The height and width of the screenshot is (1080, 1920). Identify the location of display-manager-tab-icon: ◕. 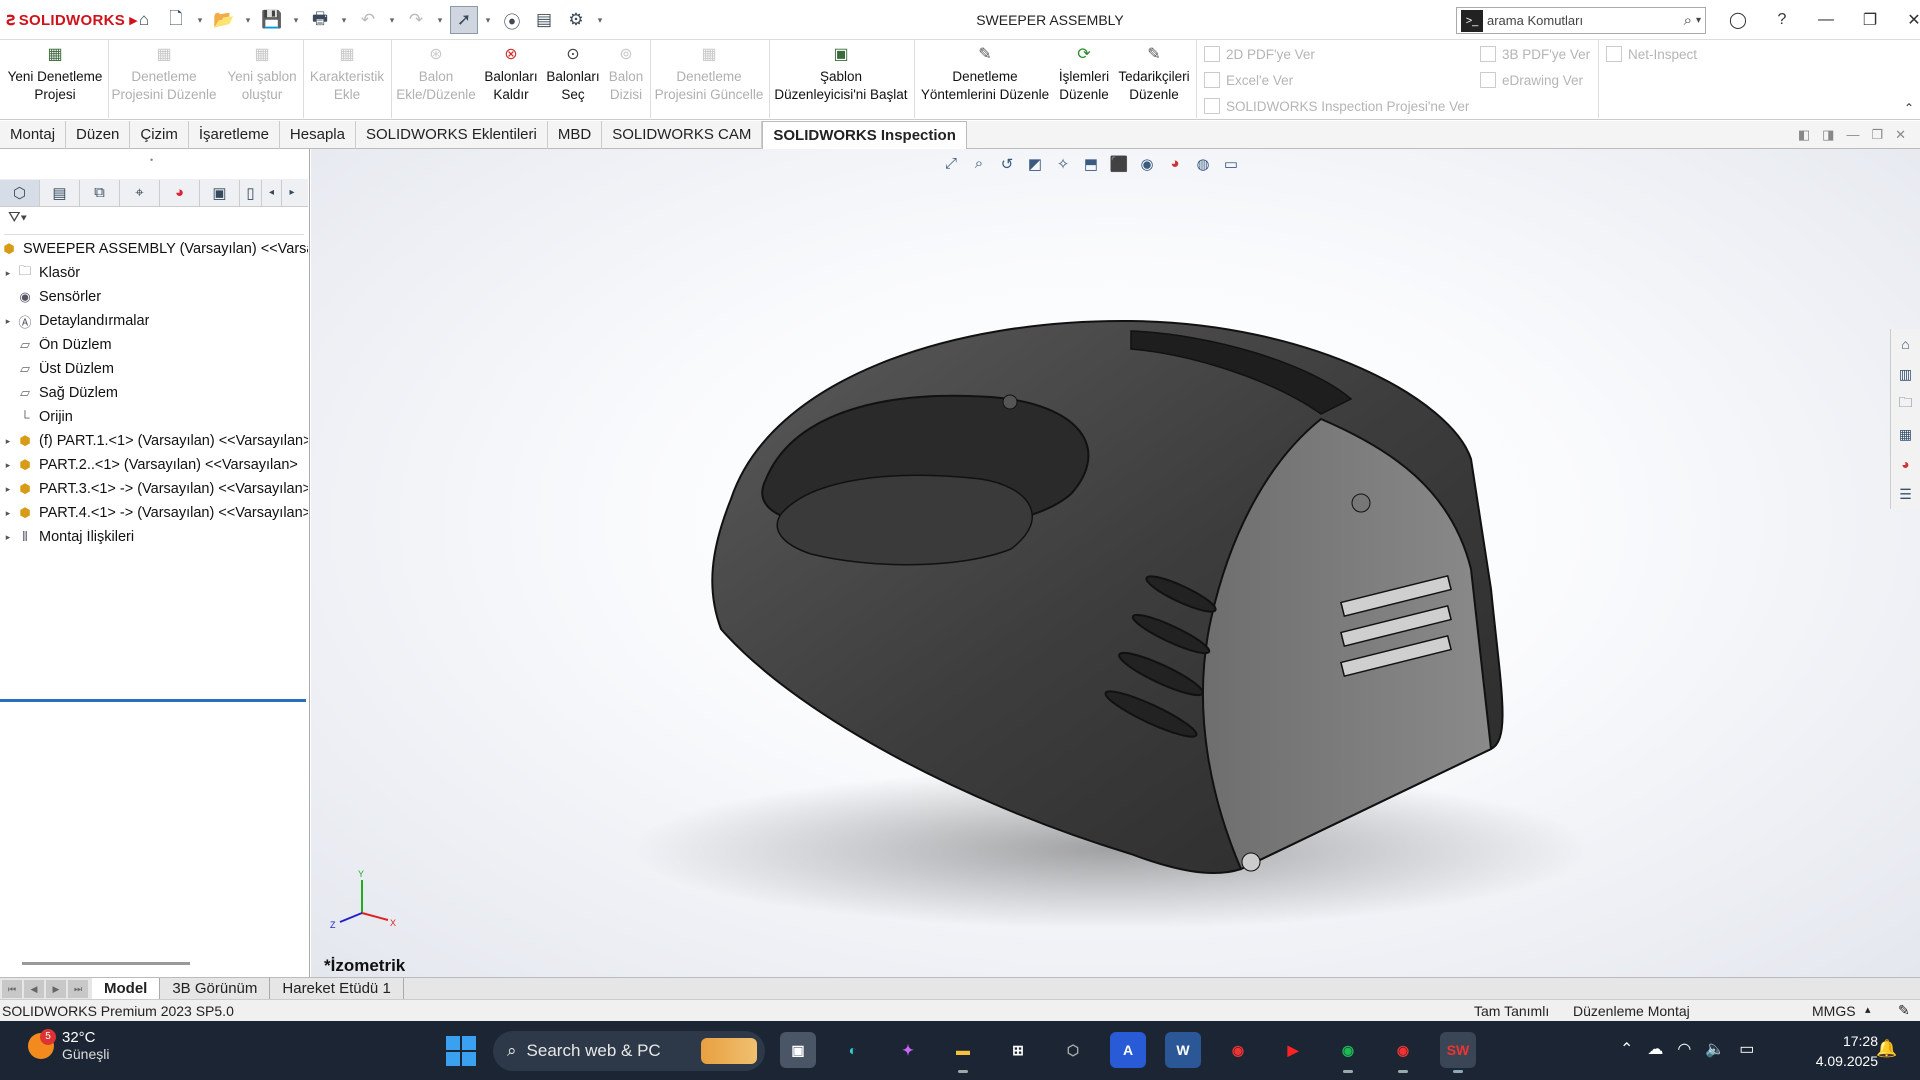
(180, 192).